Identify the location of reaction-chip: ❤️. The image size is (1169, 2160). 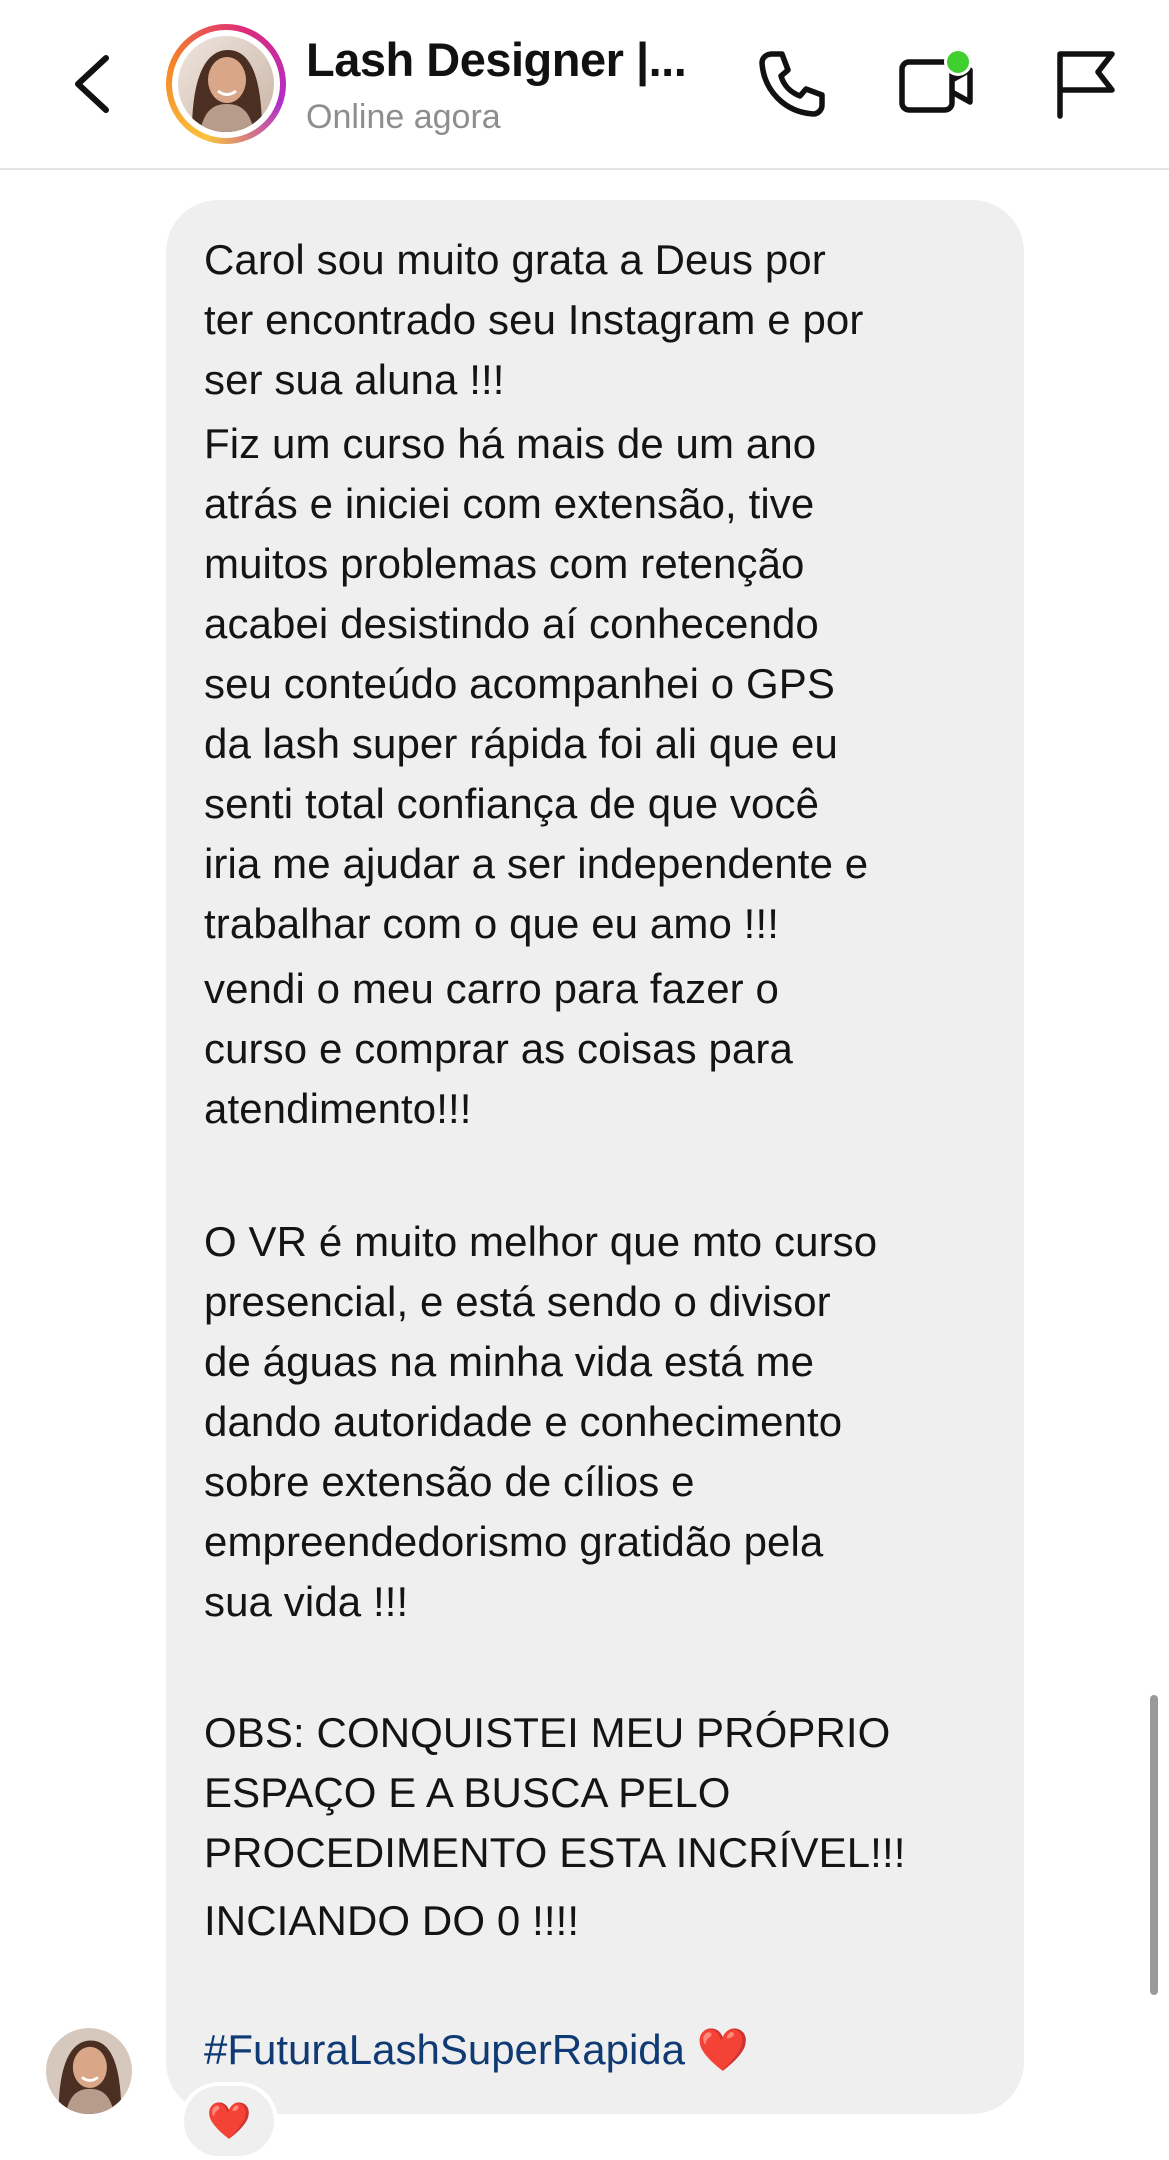
(229, 2121).